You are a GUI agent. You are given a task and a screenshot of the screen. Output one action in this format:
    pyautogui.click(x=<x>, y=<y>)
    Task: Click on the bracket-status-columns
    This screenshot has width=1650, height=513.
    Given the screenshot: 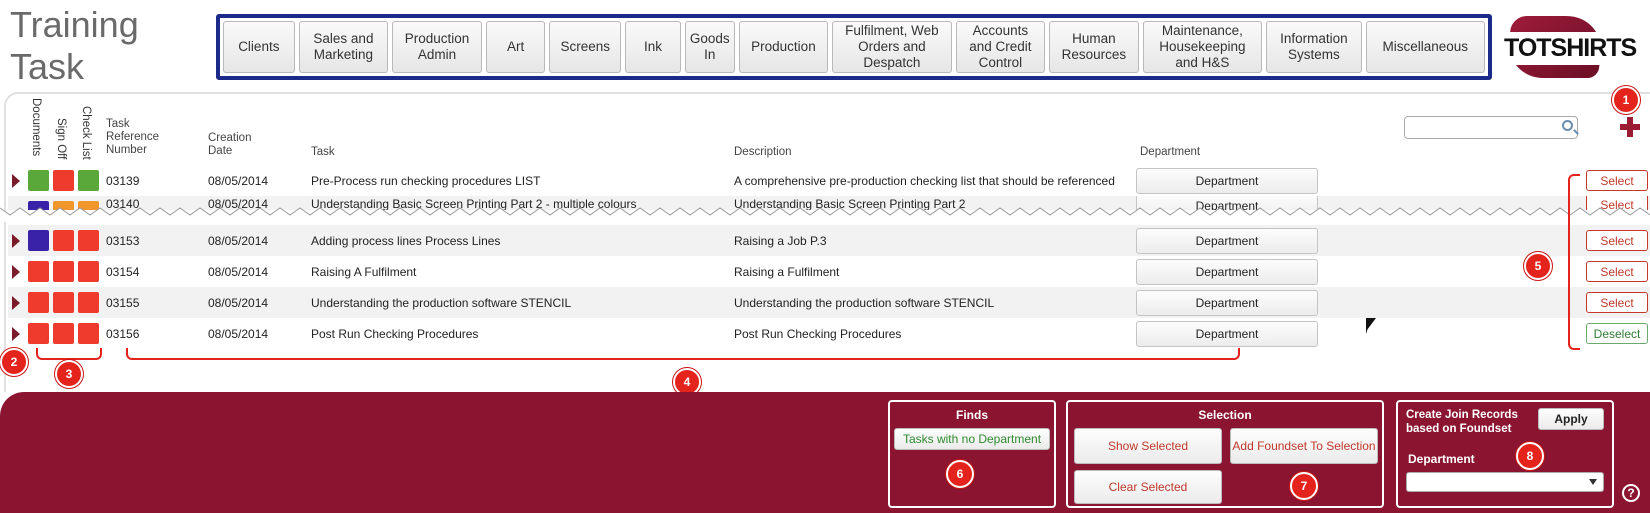 What is the action you would take?
    pyautogui.click(x=69, y=354)
    